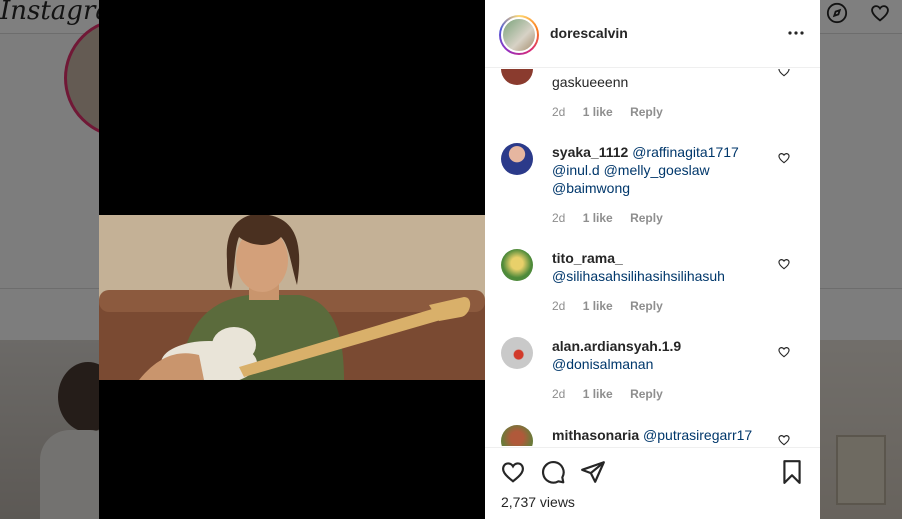 The height and width of the screenshot is (519, 902). What do you see at coordinates (616, 346) in the screenshot?
I see `comment-username: alan.ardiansyah.1.9` at bounding box center [616, 346].